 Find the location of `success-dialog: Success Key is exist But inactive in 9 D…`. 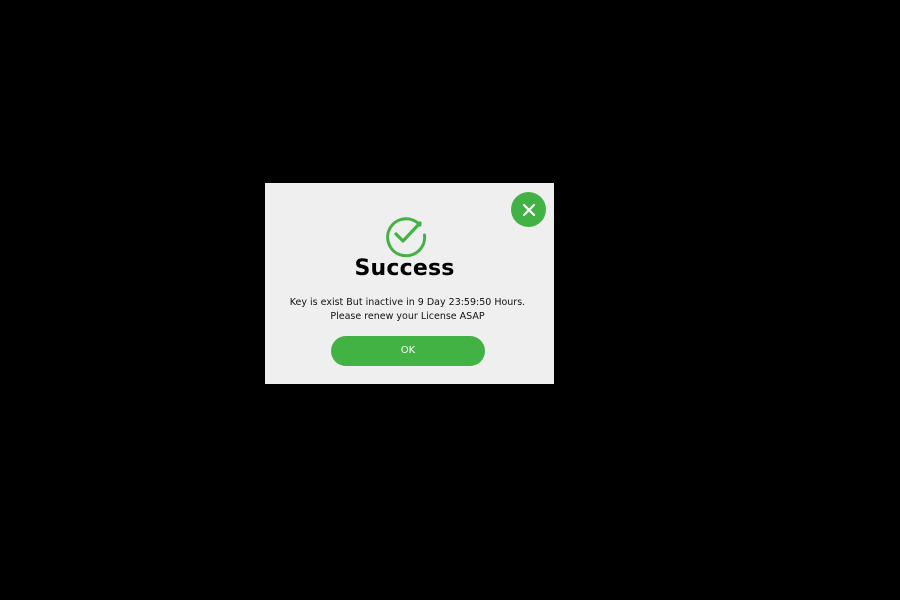

success-dialog: Success Key is exist But inactive in 9 D… is located at coordinates (409, 283).